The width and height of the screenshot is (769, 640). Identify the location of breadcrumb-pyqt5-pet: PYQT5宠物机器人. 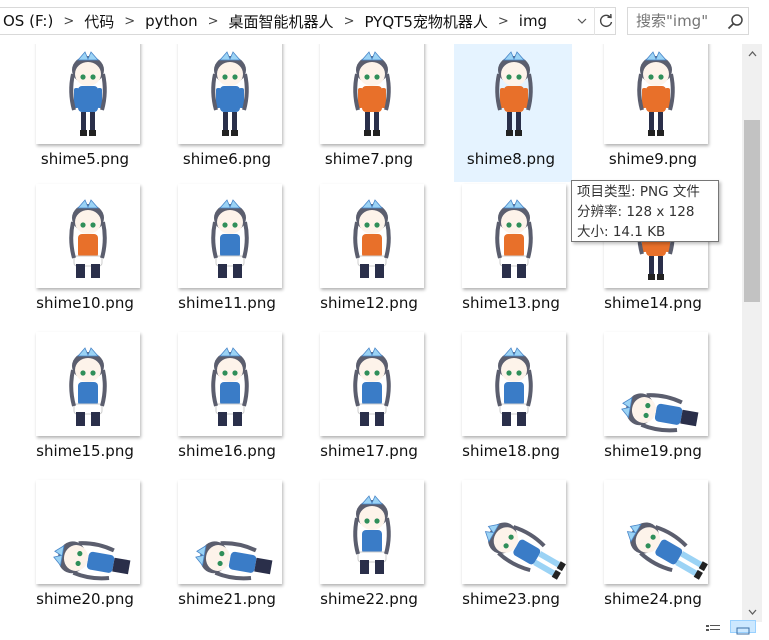
(425, 21).